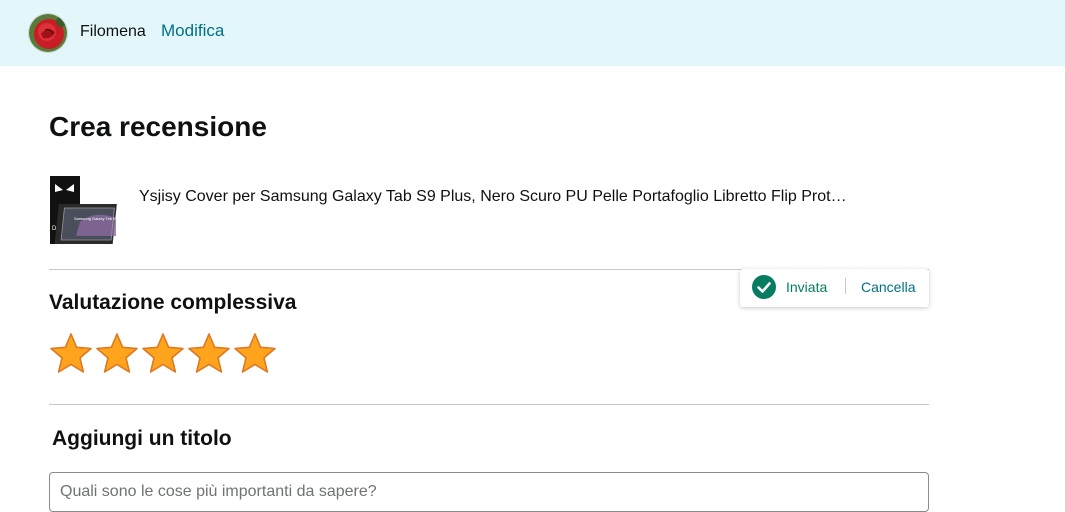  I want to click on submission-status-box: Inviata Cancella, so click(834, 288).